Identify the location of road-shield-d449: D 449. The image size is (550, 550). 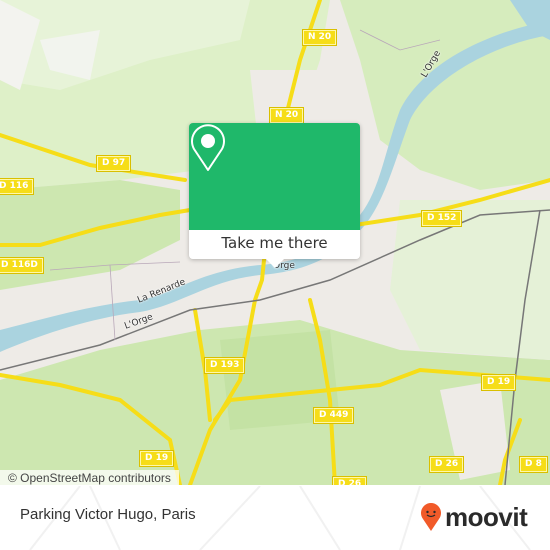
(334, 415).